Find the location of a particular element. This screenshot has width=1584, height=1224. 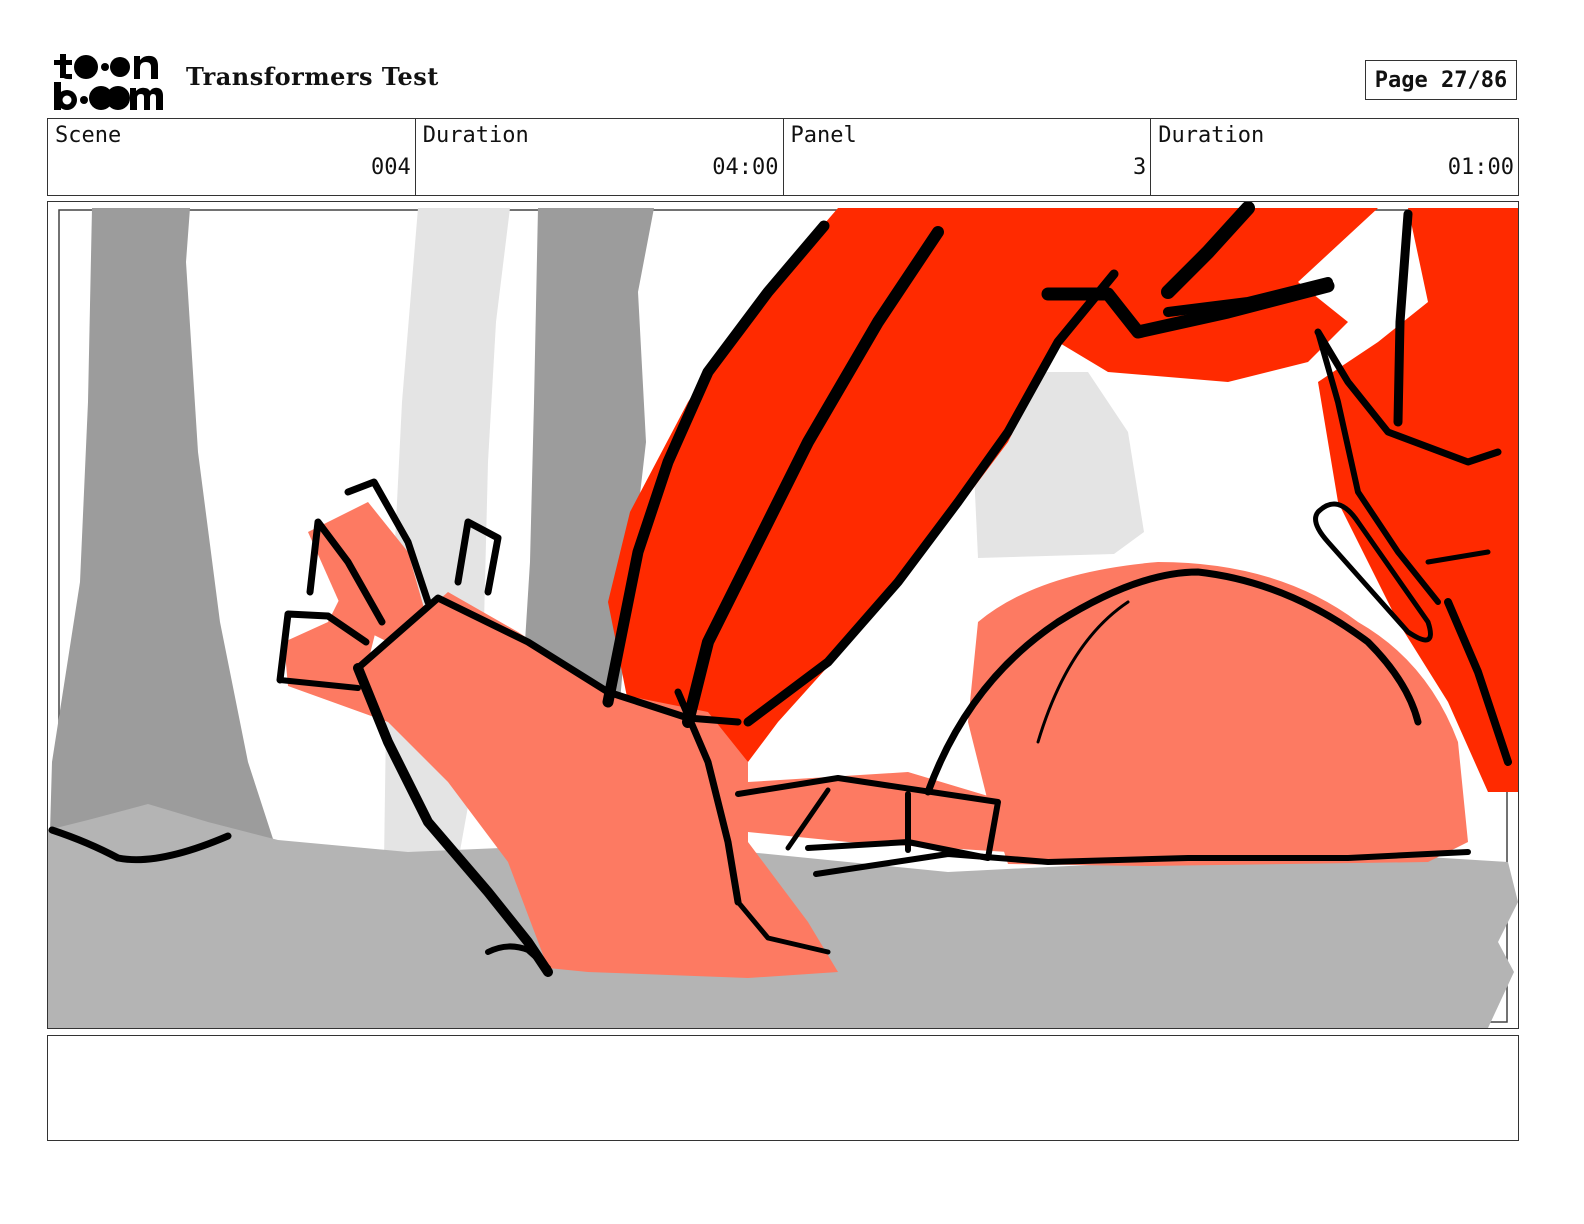

tree-trunk-left is located at coordinates (161, 555).